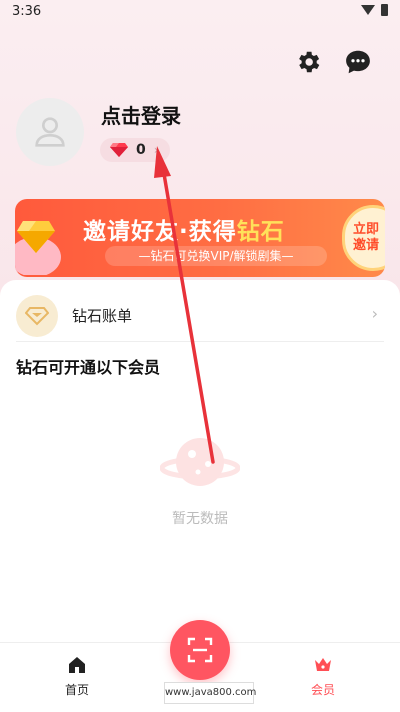 This screenshot has width=400, height=712. I want to click on wifi-icon, so click(368, 10).